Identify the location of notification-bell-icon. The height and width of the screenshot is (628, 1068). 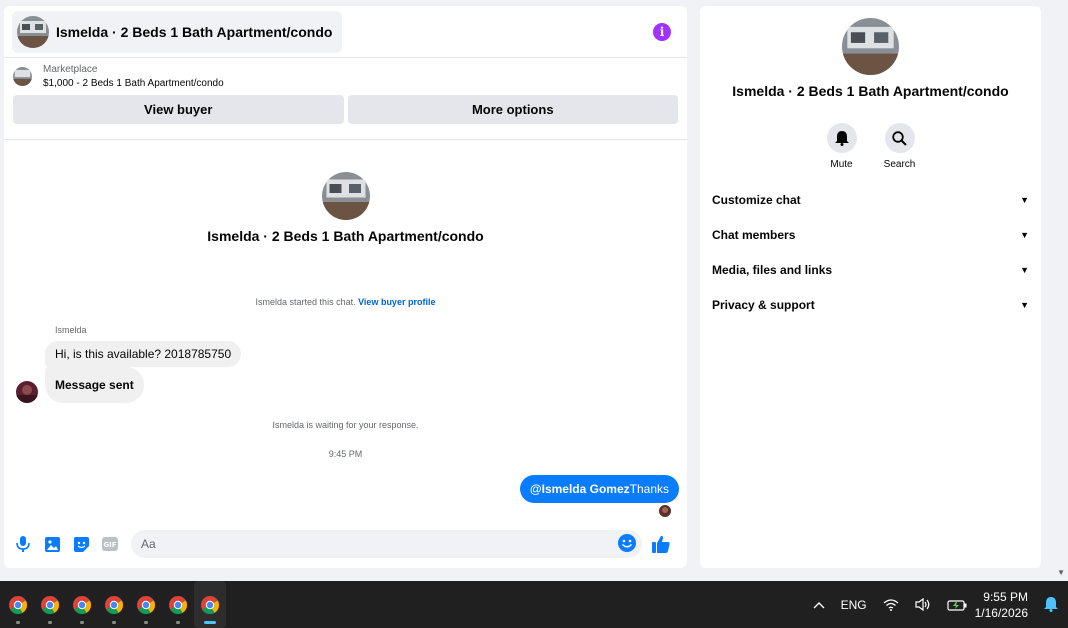
(1051, 604).